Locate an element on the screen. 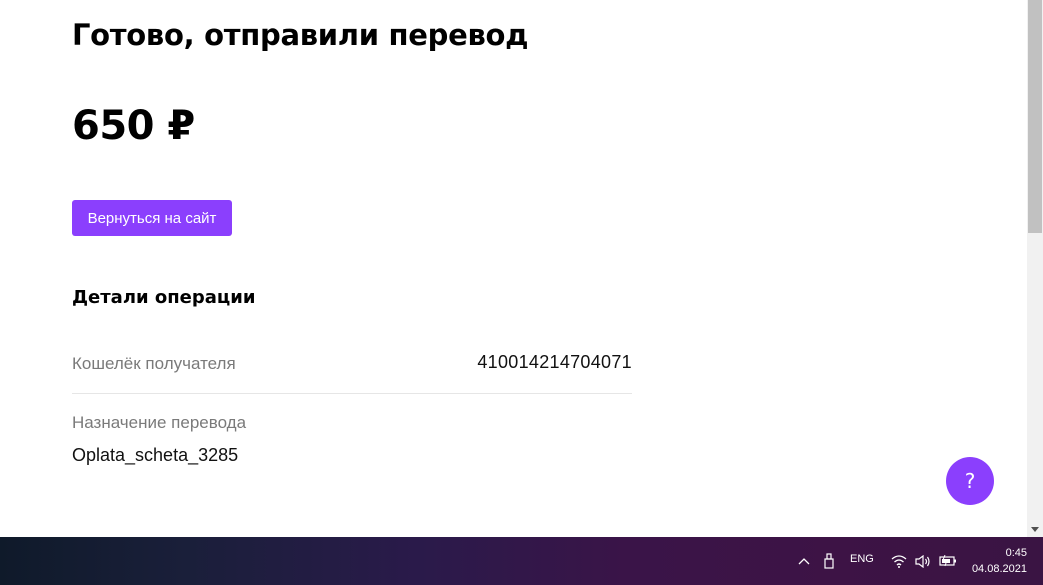 The image size is (1043, 585). usb-drive-icon is located at coordinates (829, 561).